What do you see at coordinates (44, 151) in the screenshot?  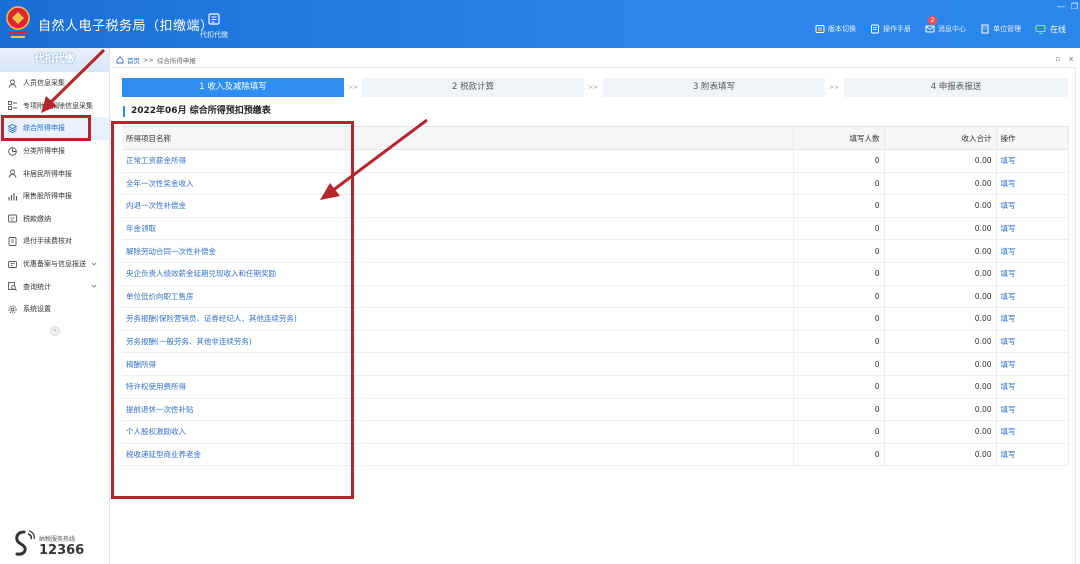 I see `sidebar-item-label: 分类所得申报` at bounding box center [44, 151].